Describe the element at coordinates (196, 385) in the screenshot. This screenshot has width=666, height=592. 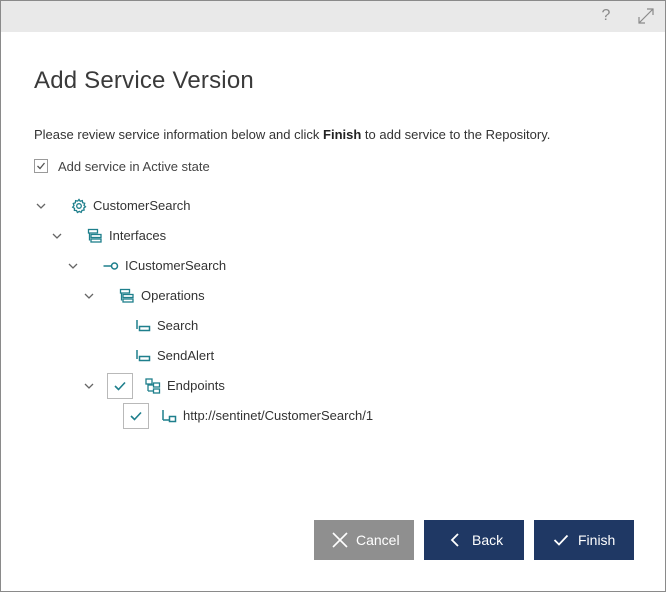
I see `tree-label-endpoints: Endpoints` at that location.